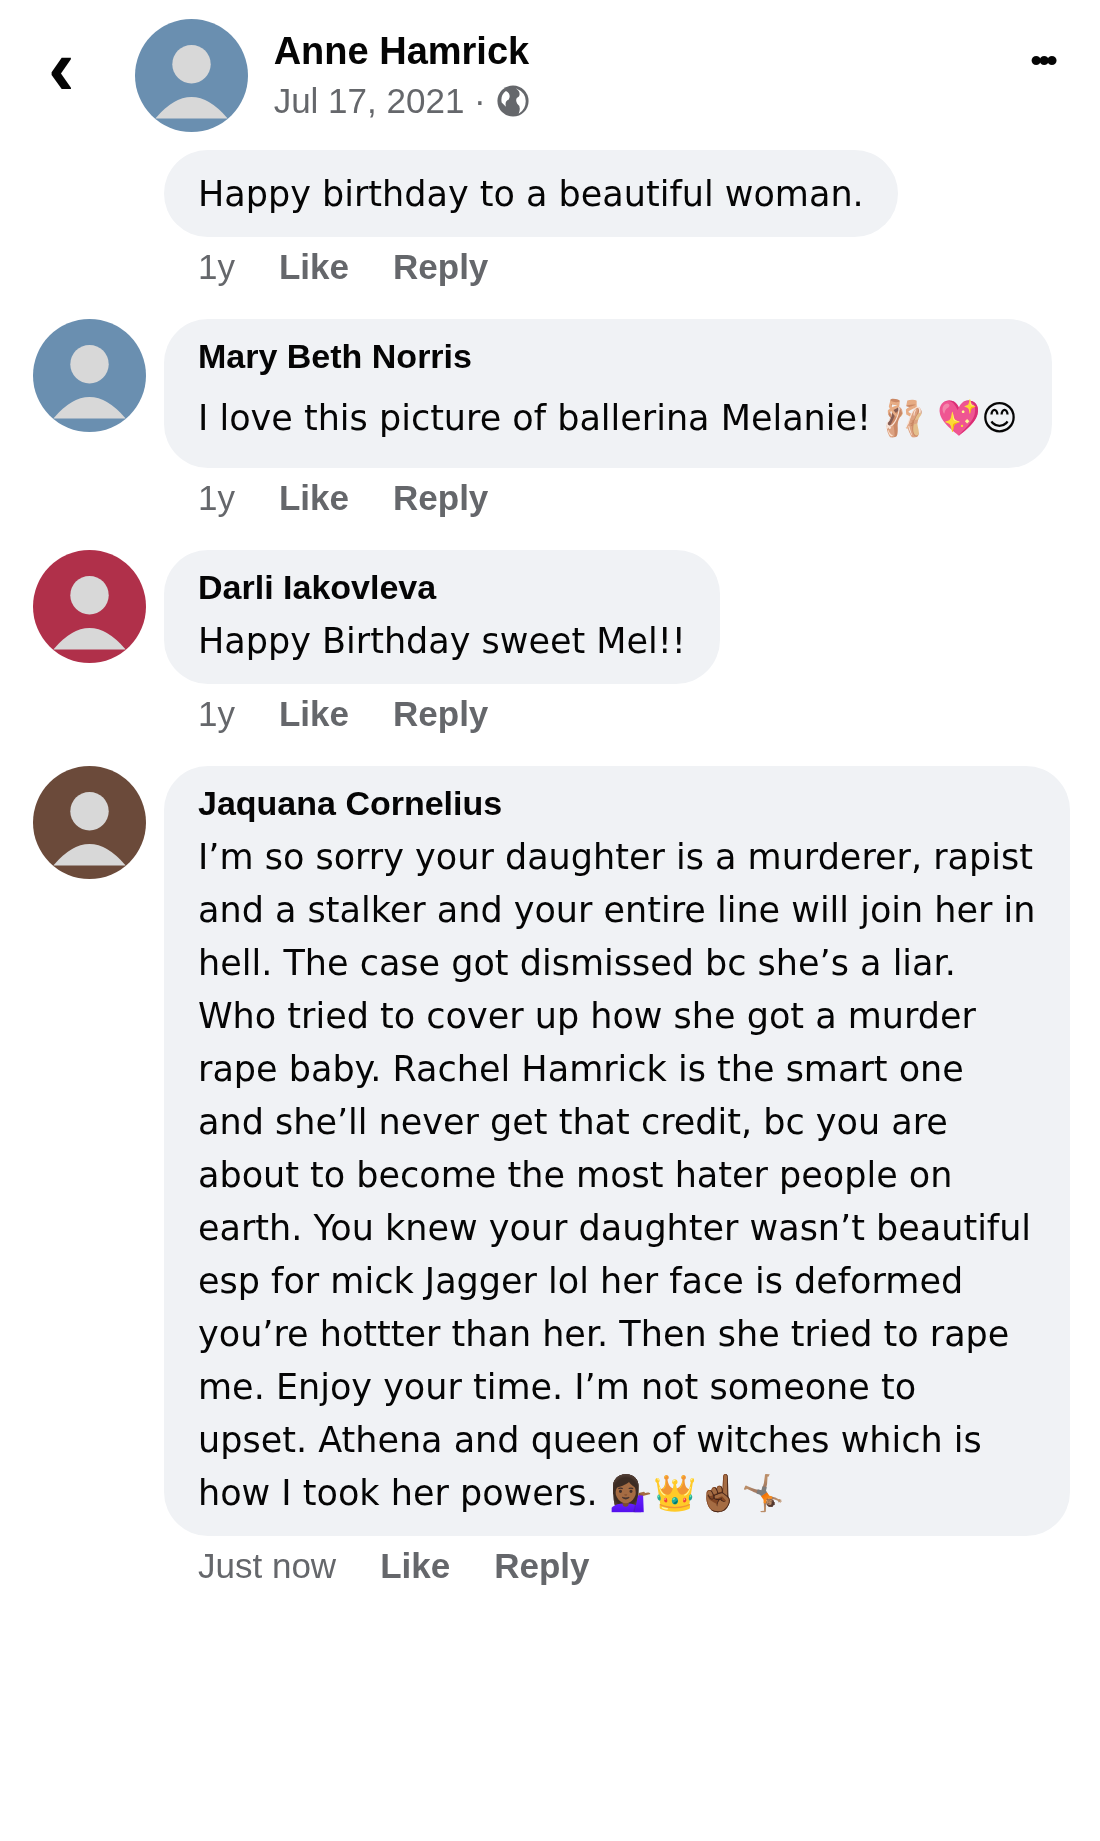 The width and height of the screenshot is (1100, 1841). Describe the element at coordinates (442, 641) in the screenshot. I see `comment-text: Happy Birthday sweet Mel!!` at that location.